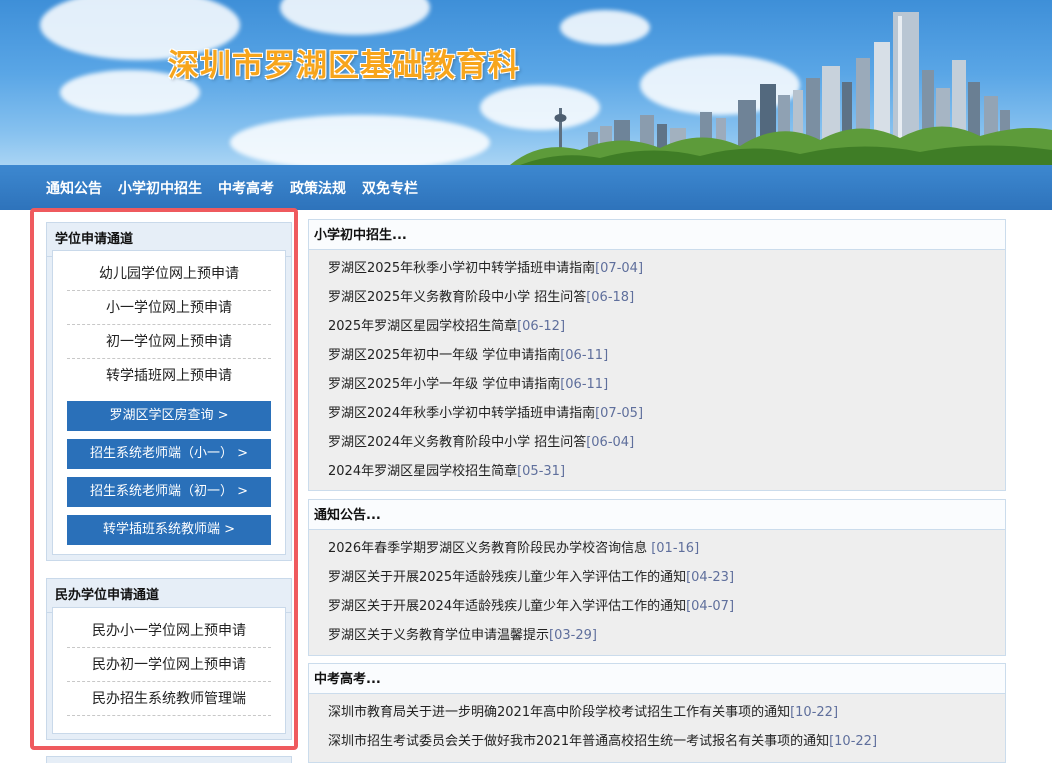 This screenshot has width=1052, height=763. What do you see at coordinates (657, 471) in the screenshot?
I see `news-item: 2024年罗湖区星园学校招生简章[05-31]` at bounding box center [657, 471].